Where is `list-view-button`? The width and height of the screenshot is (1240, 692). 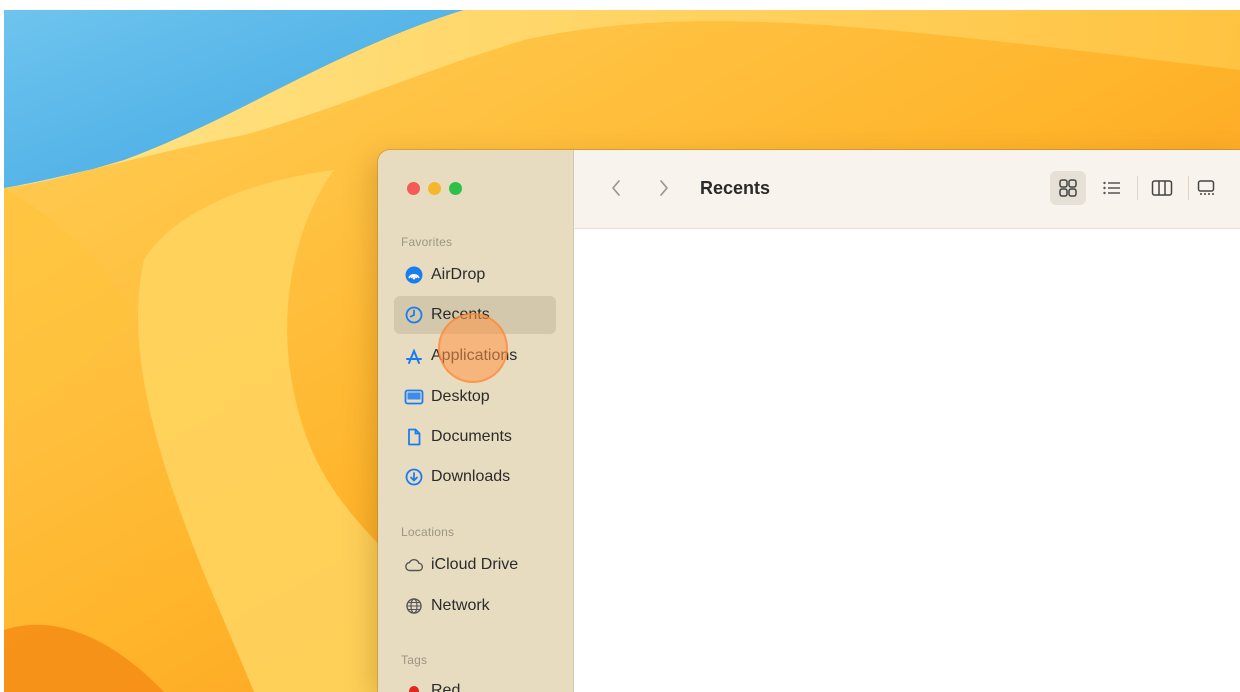
list-view-button is located at coordinates (1112, 188).